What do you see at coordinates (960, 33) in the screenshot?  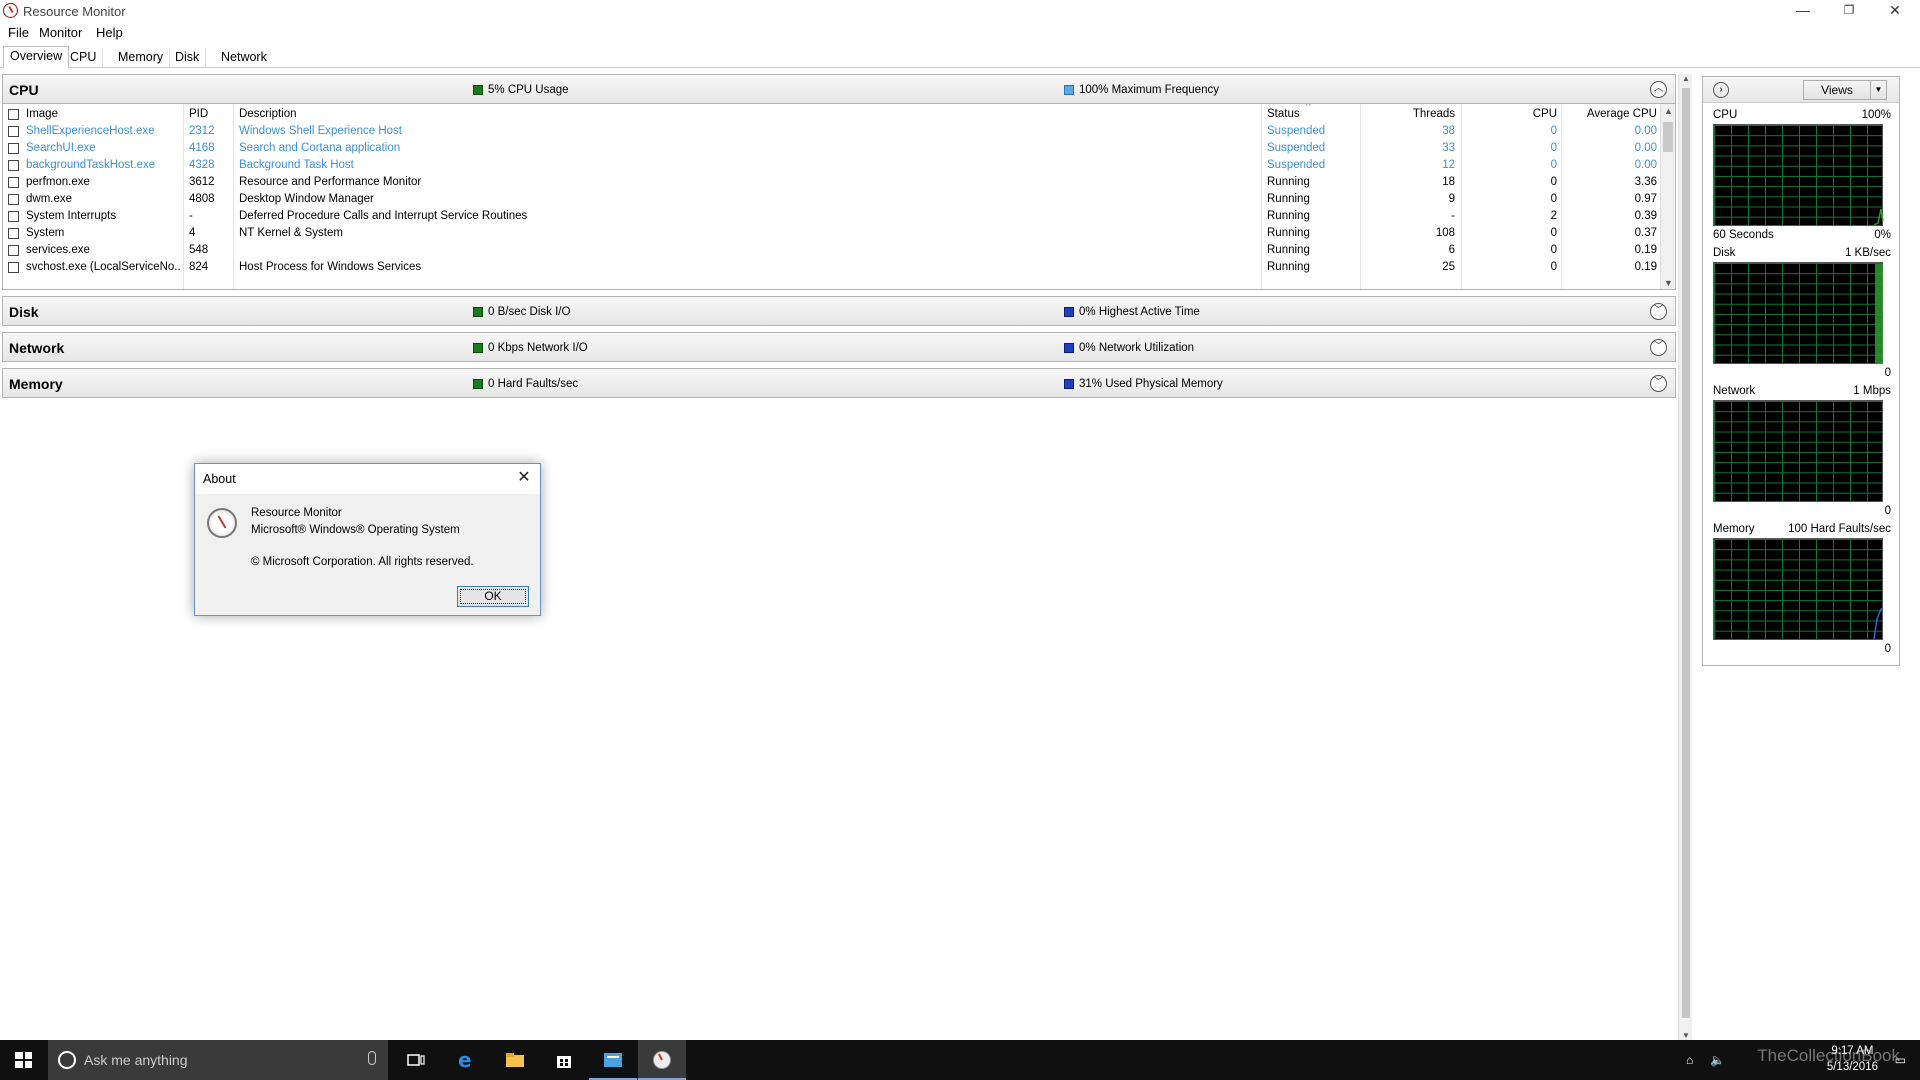 I see `menu-bar: File Monitor Help` at bounding box center [960, 33].